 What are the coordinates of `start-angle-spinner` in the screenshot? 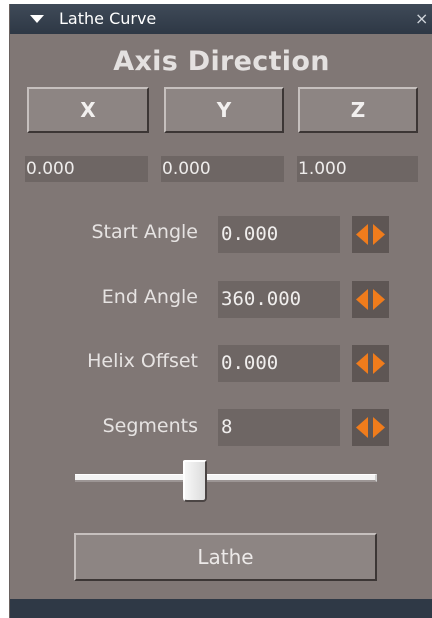 It's located at (370, 234).